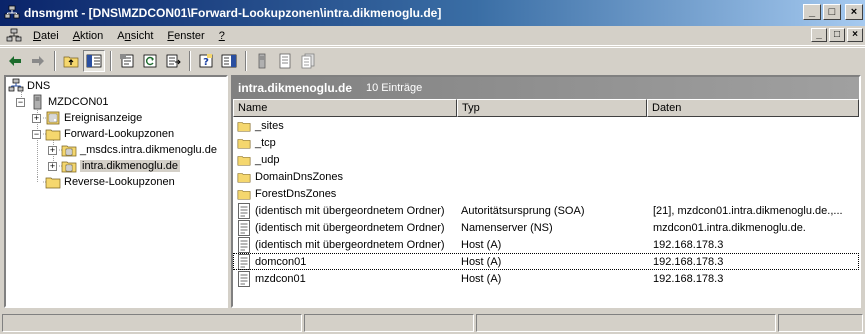 The image size is (865, 334). Describe the element at coordinates (62, 102) in the screenshot. I see `tree-item-mzdcon01: − MZDCON01` at that location.